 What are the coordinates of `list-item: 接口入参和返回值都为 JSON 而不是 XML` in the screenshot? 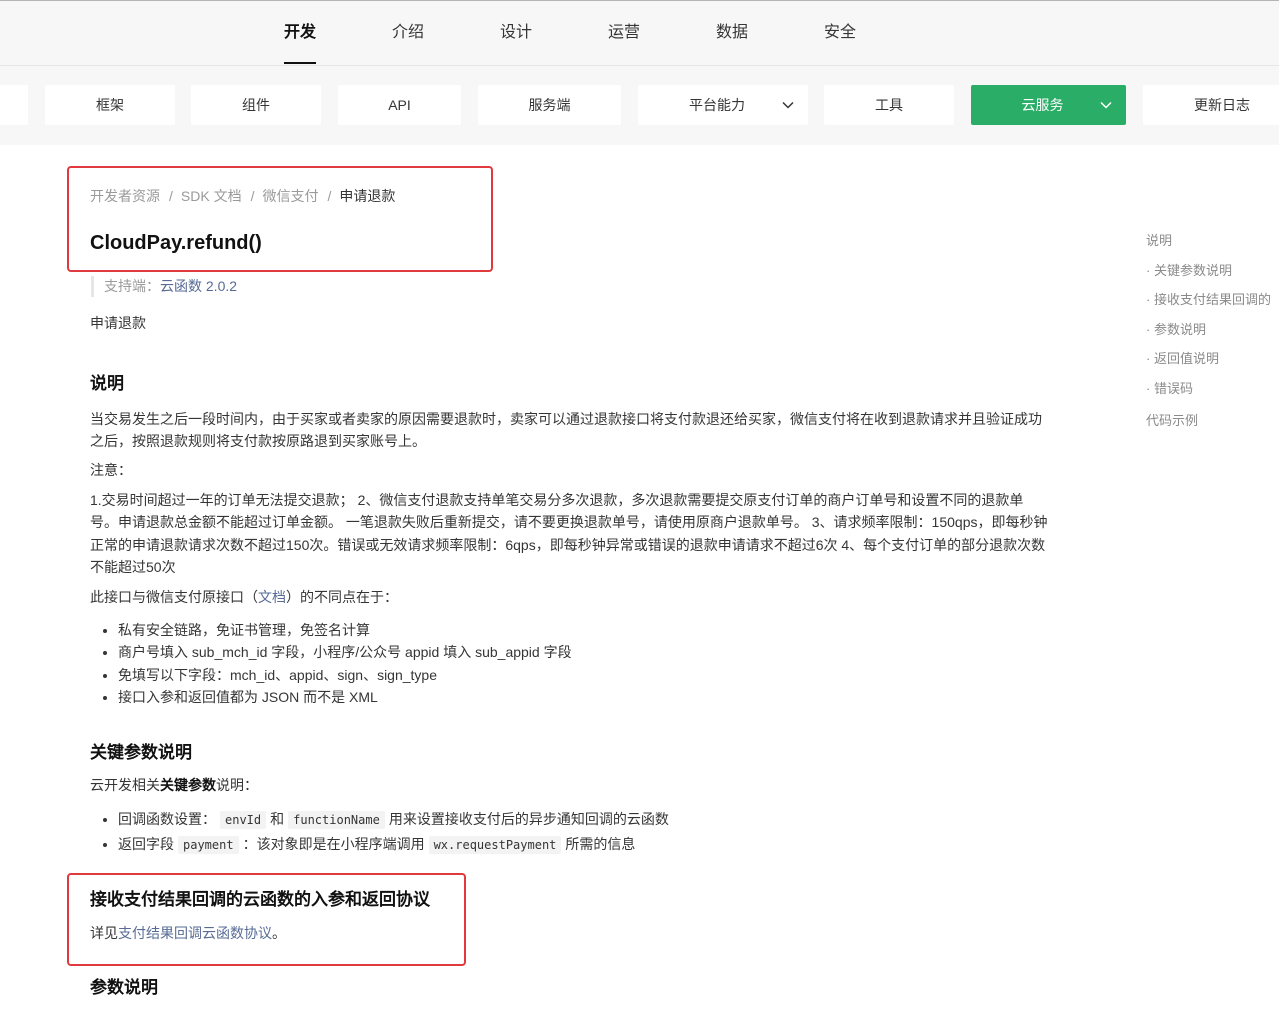 It's located at (584, 697).